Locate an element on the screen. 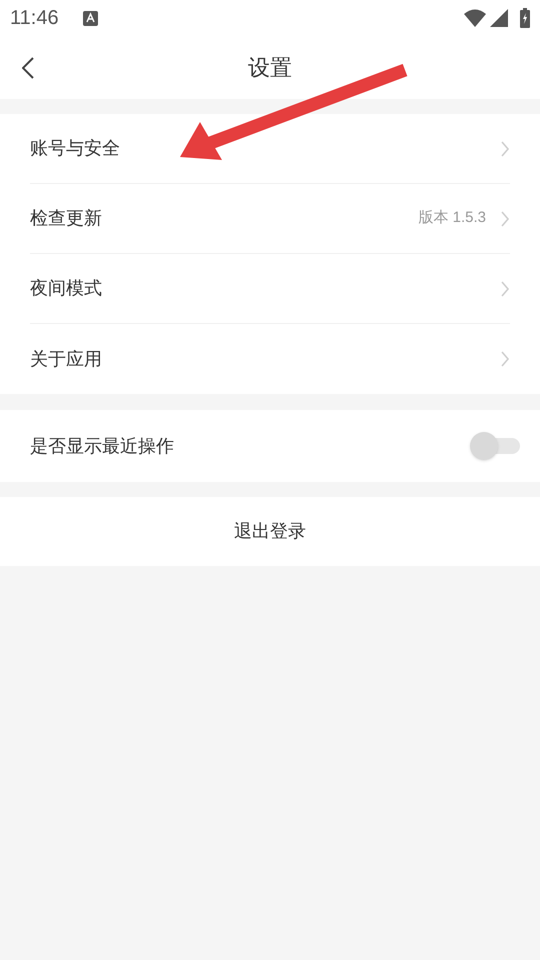 Image resolution: width=540 pixels, height=960 pixels. keyboard-icon is located at coordinates (90, 18).